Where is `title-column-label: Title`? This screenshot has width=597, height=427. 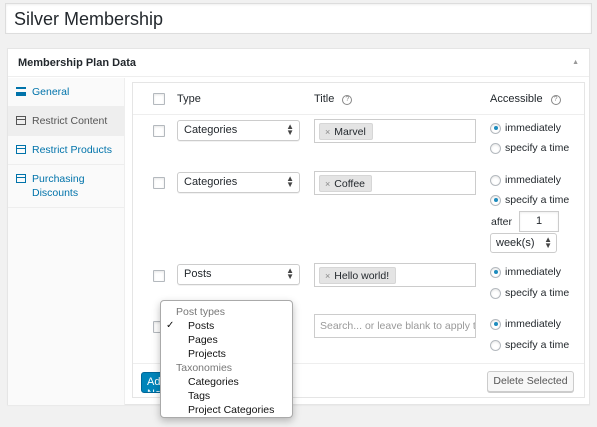
title-column-label: Title is located at coordinates (324, 99).